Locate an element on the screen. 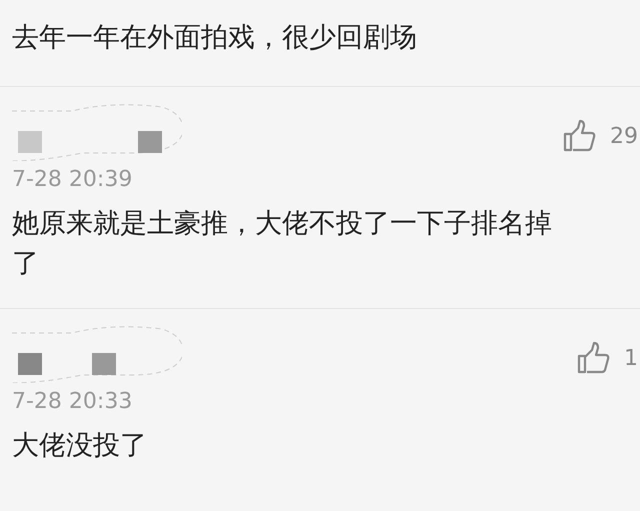  comment-time: 7-28 20:33 is located at coordinates (72, 402).